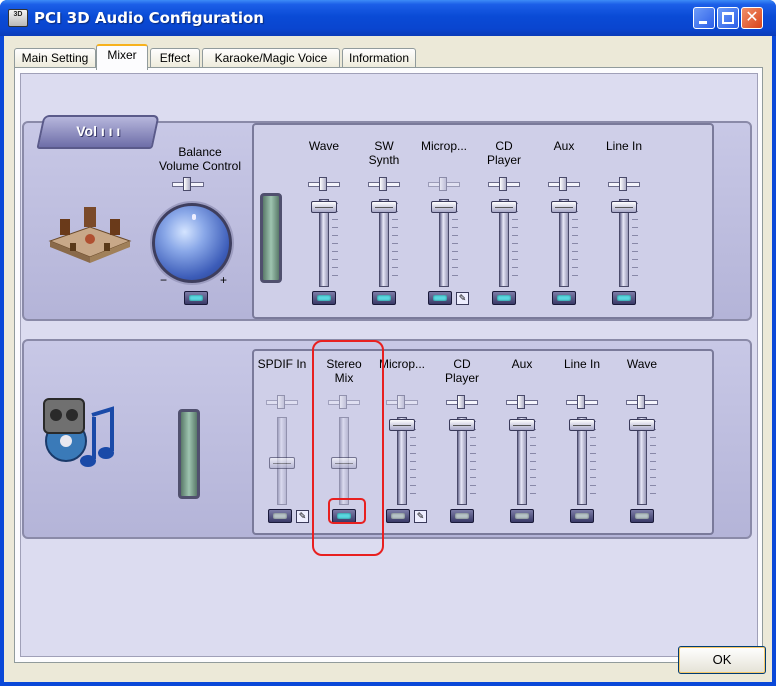 Image resolution: width=776 pixels, height=686 pixels. I want to click on recording-level-meter, so click(189, 454).